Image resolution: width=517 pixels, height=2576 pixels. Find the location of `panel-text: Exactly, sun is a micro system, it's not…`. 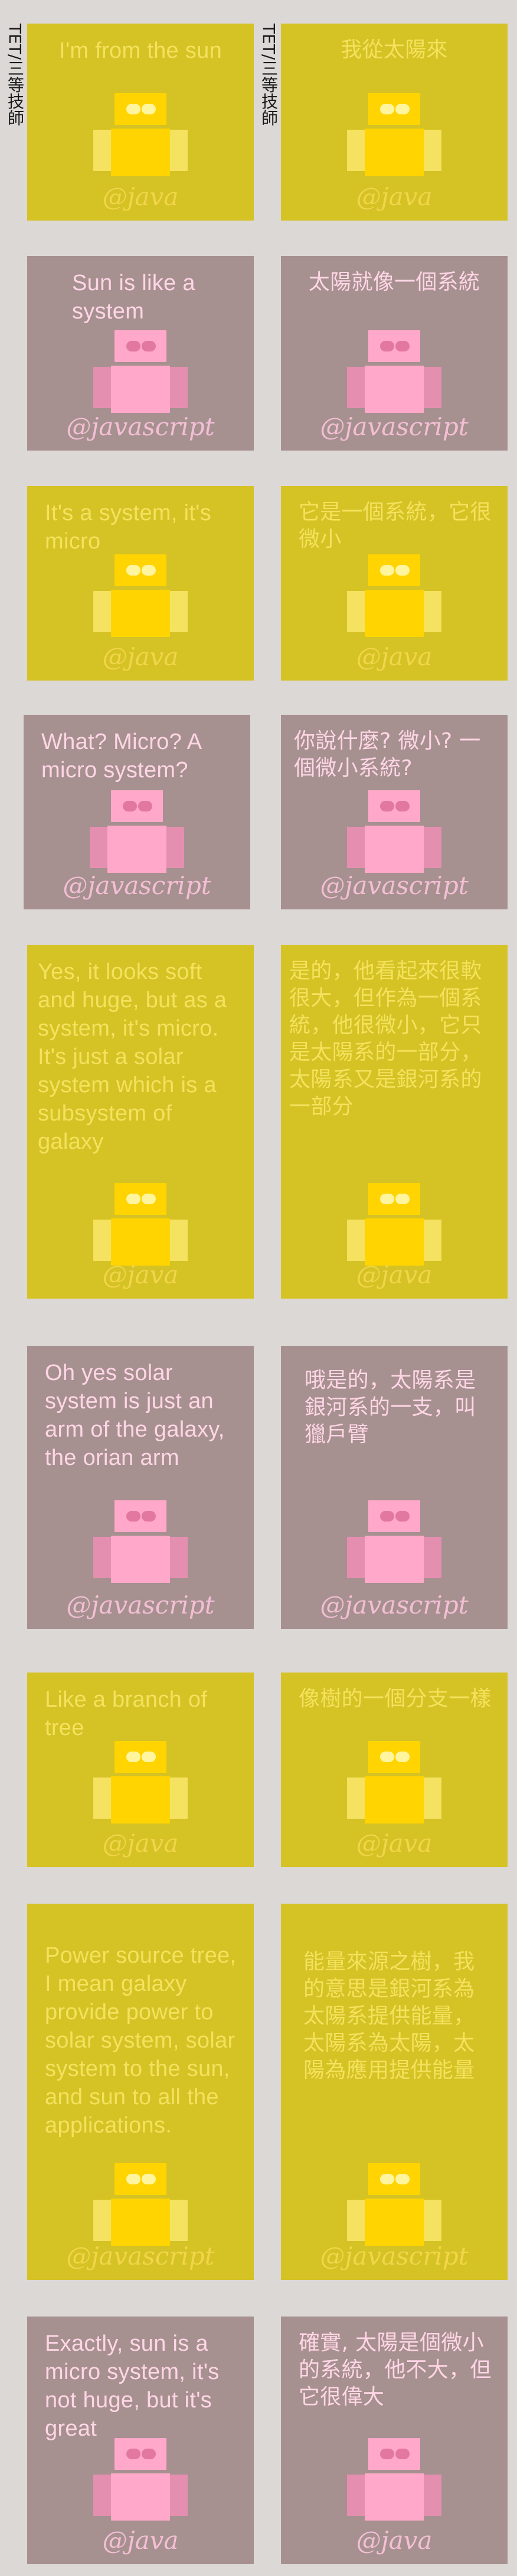

panel-text: Exactly, sun is a micro system, it's not… is located at coordinates (132, 2386).